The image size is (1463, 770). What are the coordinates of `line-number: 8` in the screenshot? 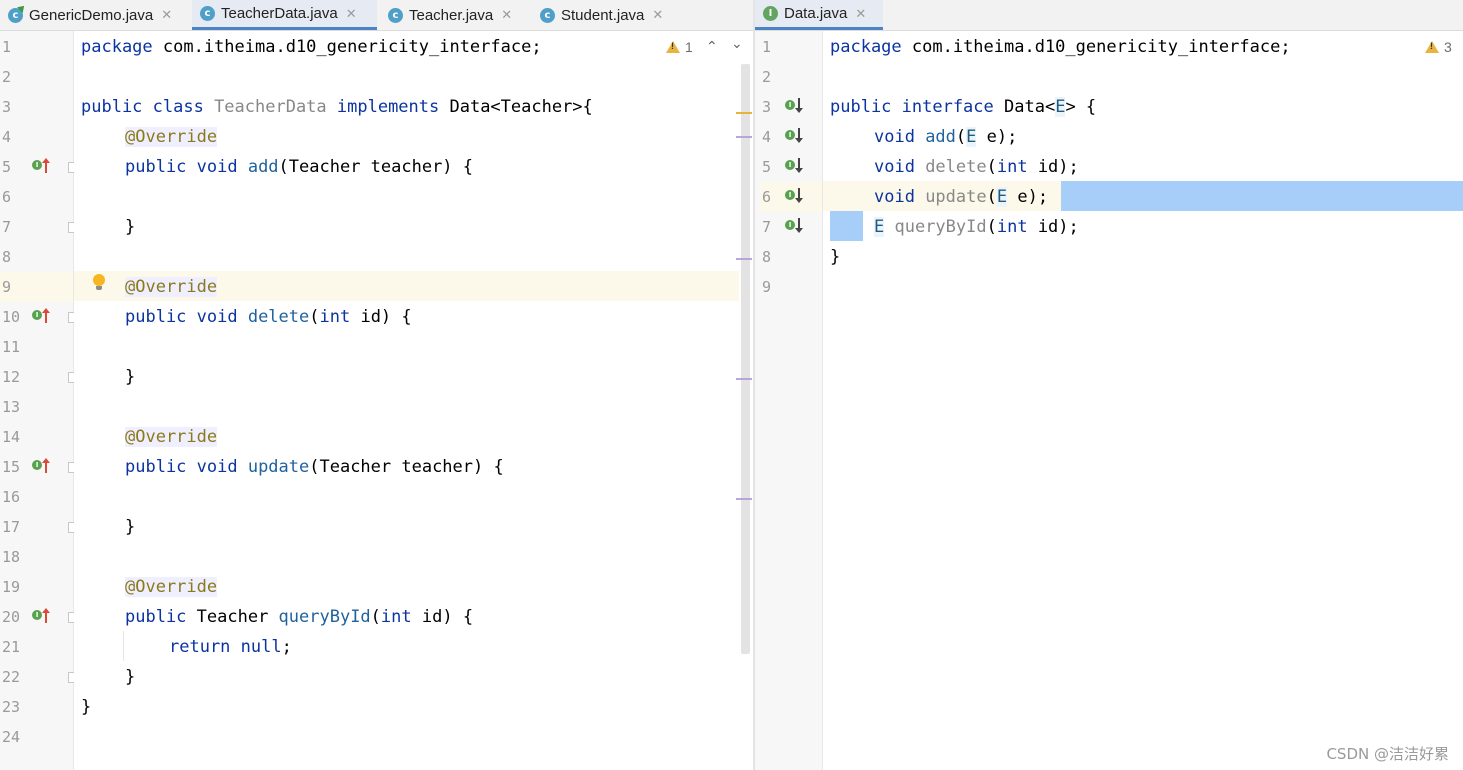 It's located at (767, 257).